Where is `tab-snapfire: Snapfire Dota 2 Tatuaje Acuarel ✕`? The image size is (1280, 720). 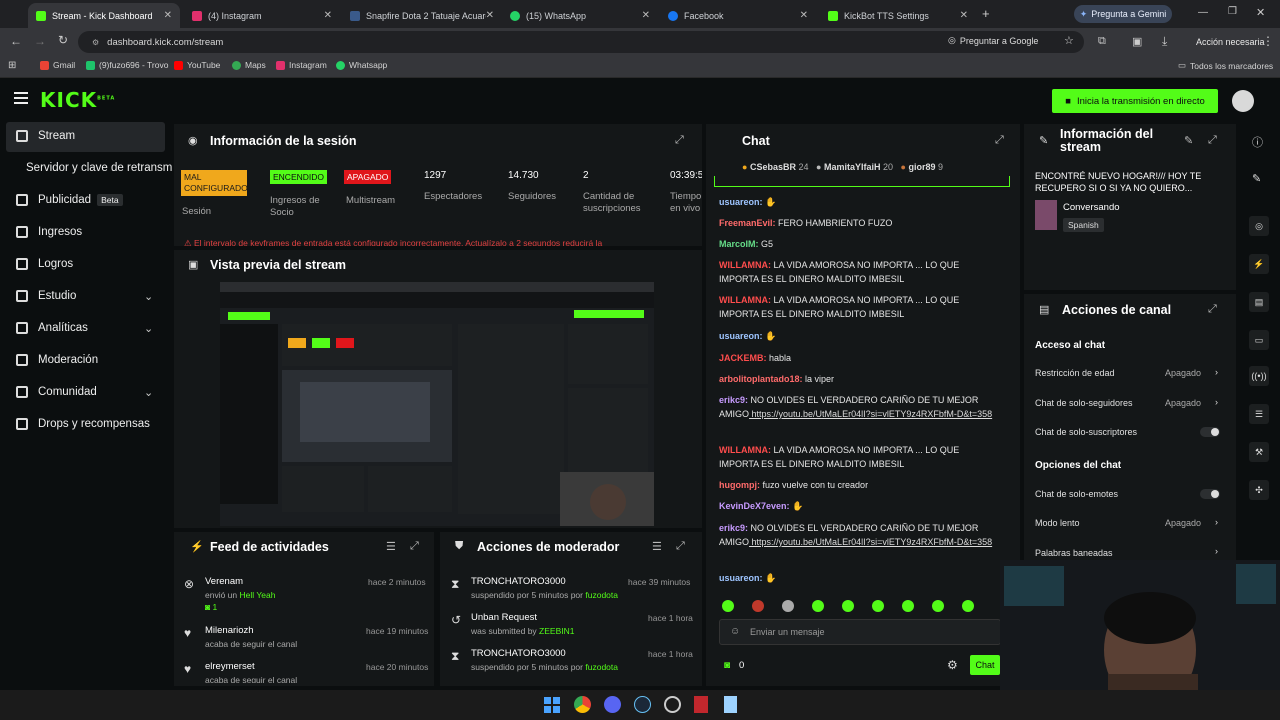
tab-snapfire: Snapfire Dota 2 Tatuaje Acuarel ✕ is located at coordinates (422, 15).